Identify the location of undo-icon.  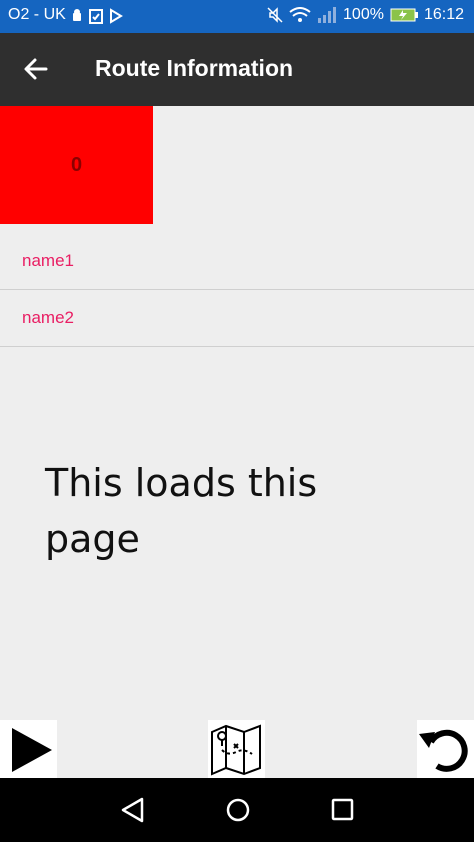
(443, 750).